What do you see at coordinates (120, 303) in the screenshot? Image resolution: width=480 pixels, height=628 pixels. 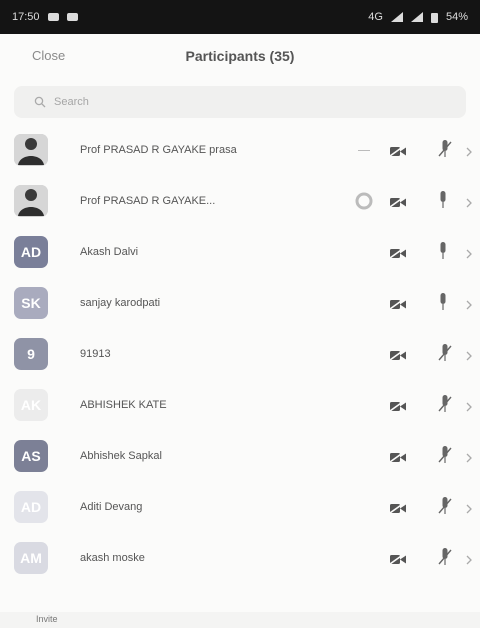 I see `participant-name: sanjay karodpati` at bounding box center [120, 303].